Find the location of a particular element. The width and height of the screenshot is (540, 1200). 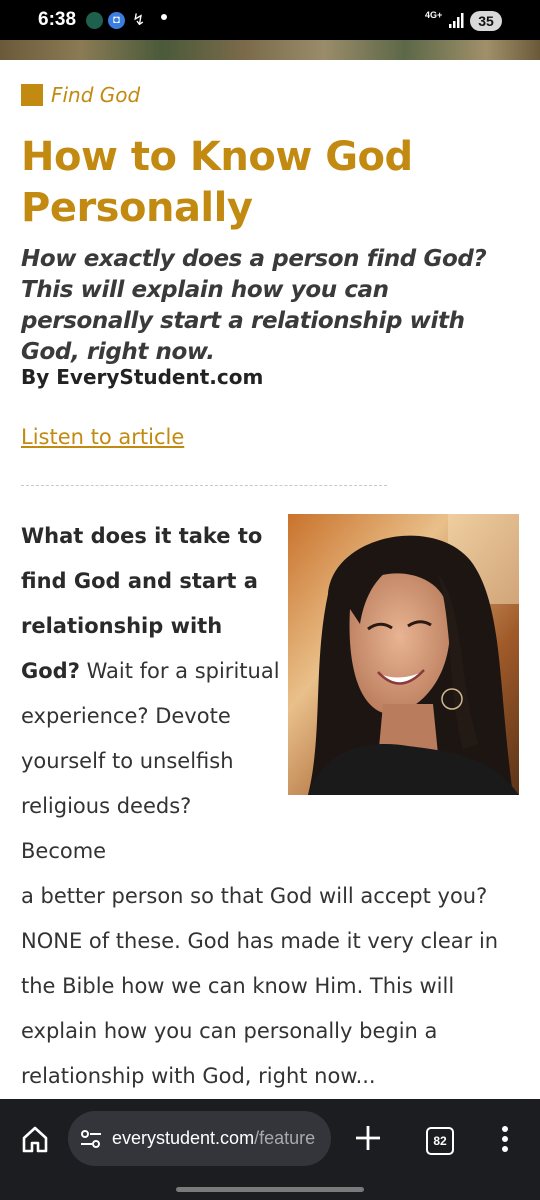

gesture-navigation-bar is located at coordinates (270, 1189).